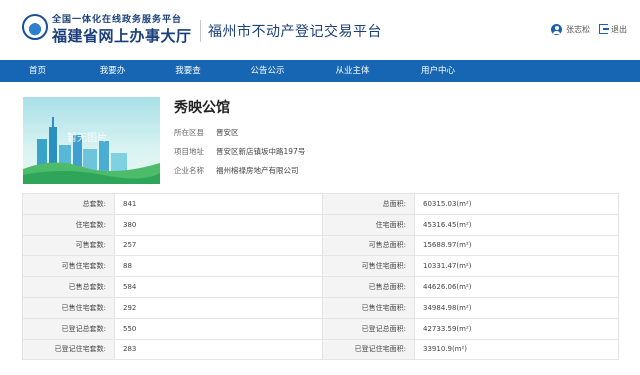 This screenshot has width=640, height=375. Describe the element at coordinates (227, 132) in the screenshot. I see `district-value: 晋安区` at that location.